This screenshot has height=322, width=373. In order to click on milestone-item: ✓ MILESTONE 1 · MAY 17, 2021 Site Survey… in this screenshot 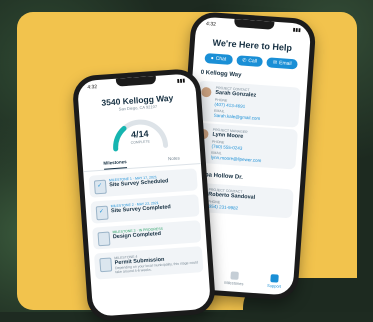, I will do `click(143, 183)`.